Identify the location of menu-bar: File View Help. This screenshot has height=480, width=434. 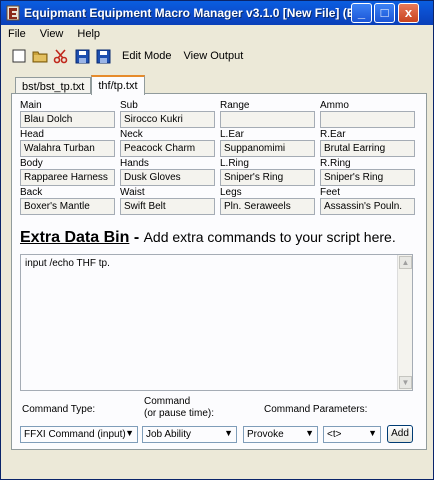
(54, 35).